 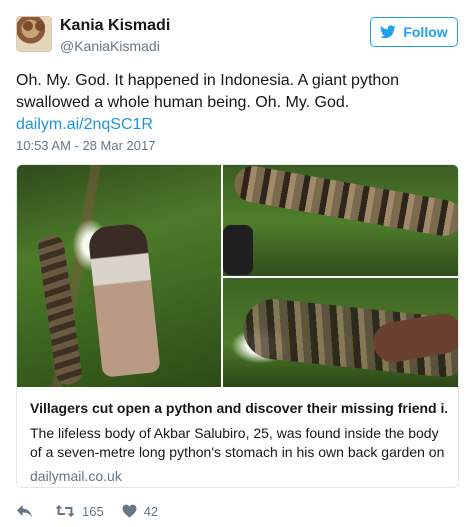 I want to click on retweet-icon, so click(x=65, y=511).